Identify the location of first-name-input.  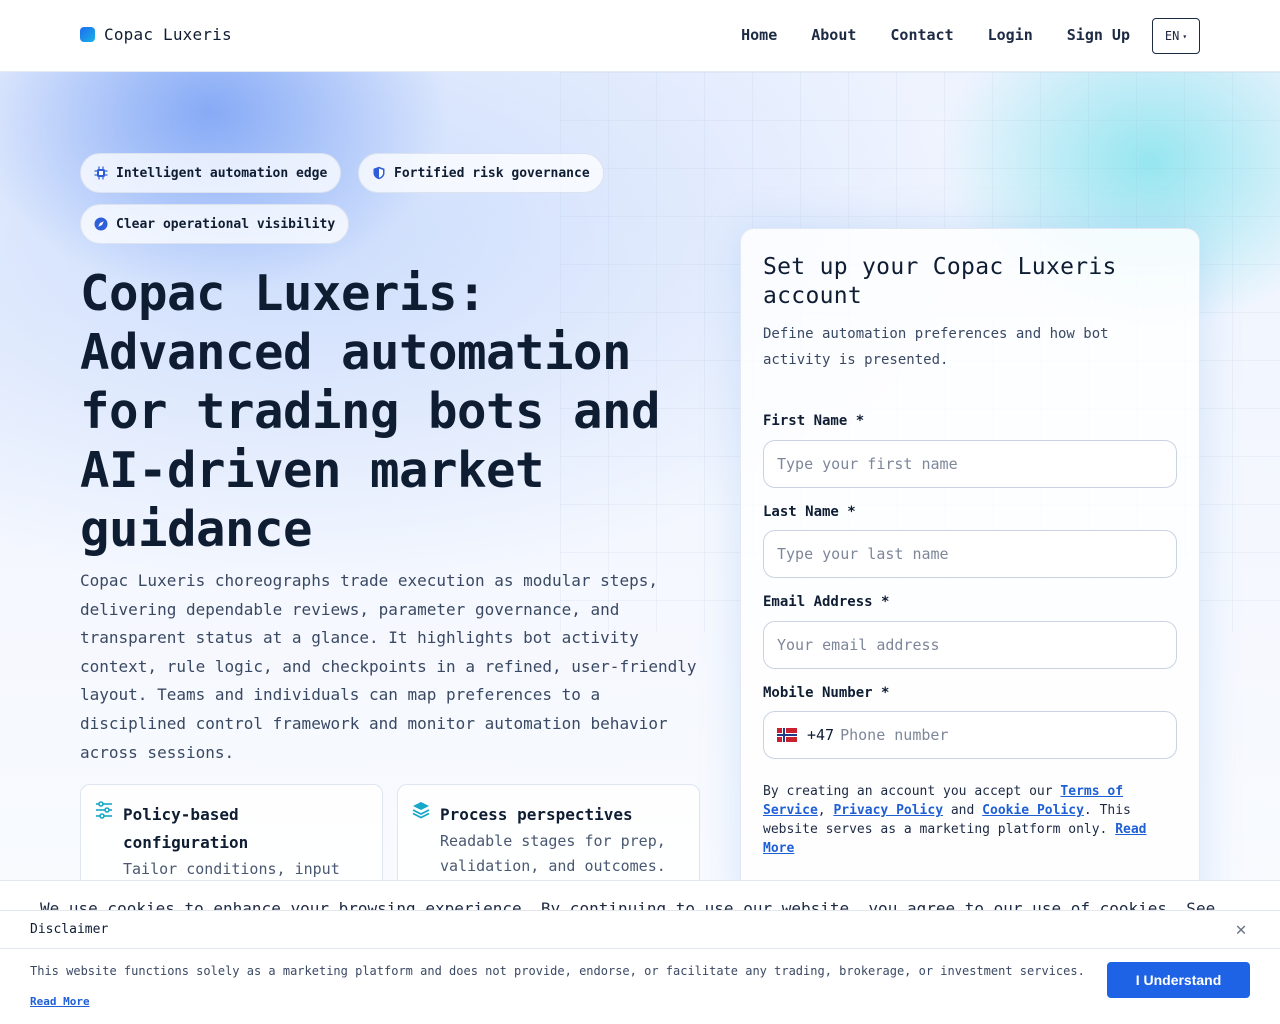
(970, 464).